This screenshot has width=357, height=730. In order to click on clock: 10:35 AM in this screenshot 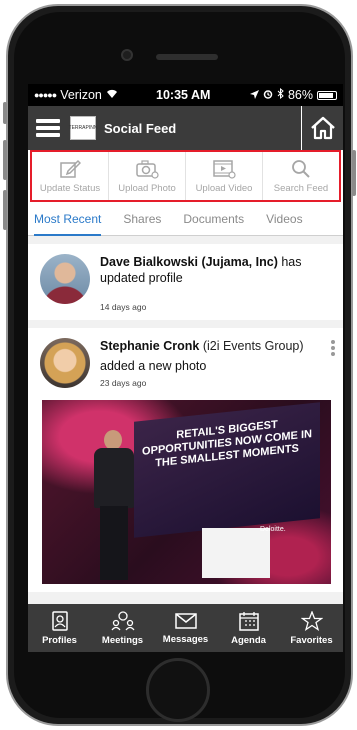, I will do `click(183, 95)`.